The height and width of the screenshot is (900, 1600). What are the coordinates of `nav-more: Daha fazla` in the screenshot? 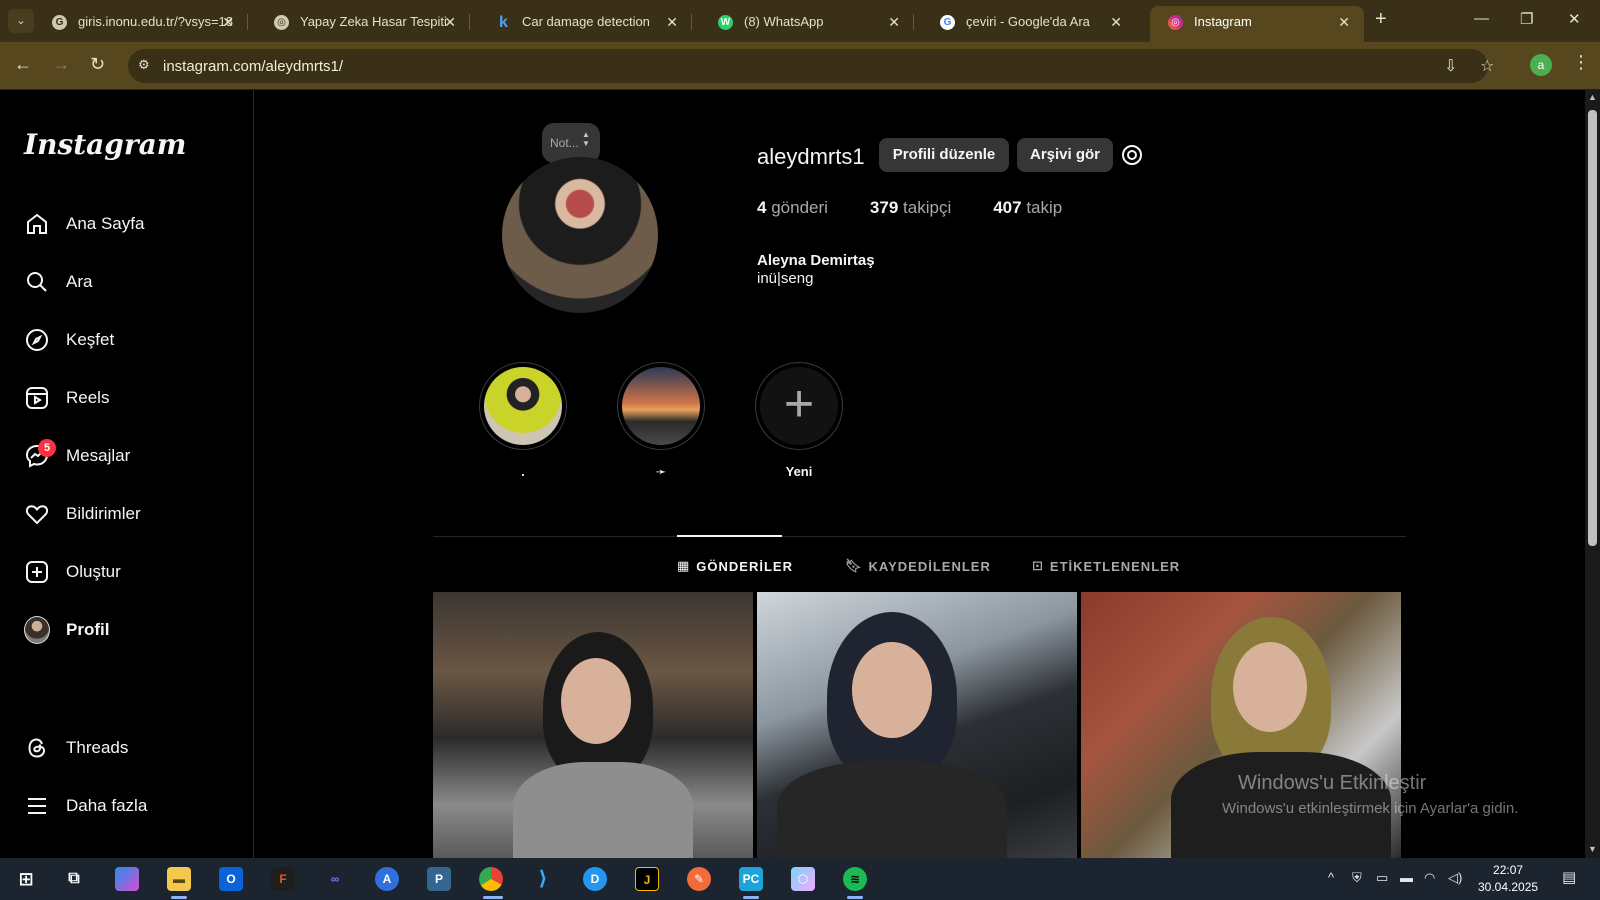 It's located at (134, 806).